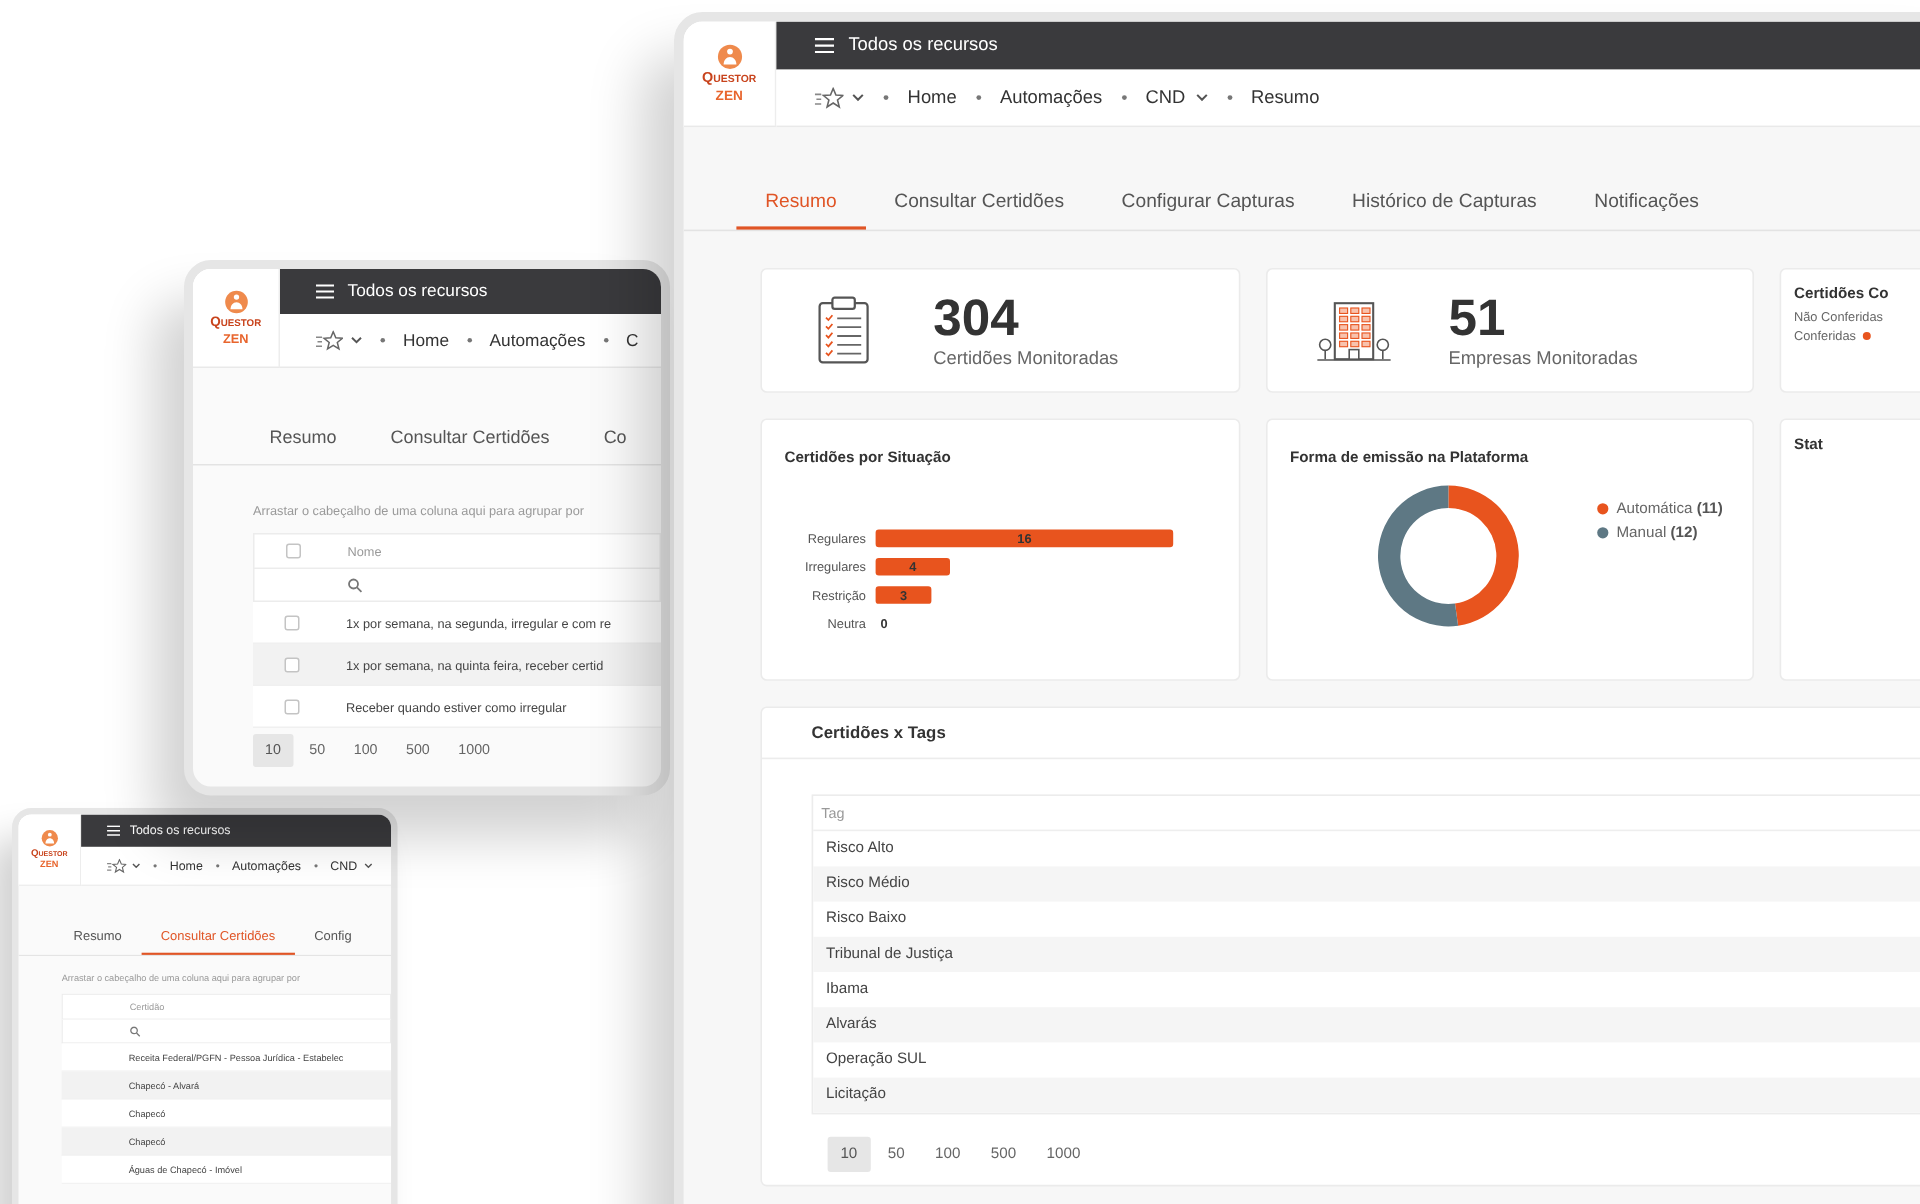 This screenshot has width=1920, height=1204. Describe the element at coordinates (1354, 330) in the screenshot. I see `building-icon` at that location.